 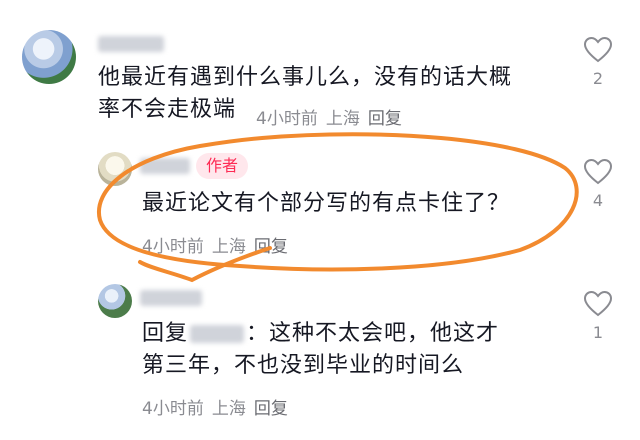 What do you see at coordinates (326, 203) in the screenshot?
I see `comment-text: 最近论文有个部分写的有点卡住了？` at bounding box center [326, 203].